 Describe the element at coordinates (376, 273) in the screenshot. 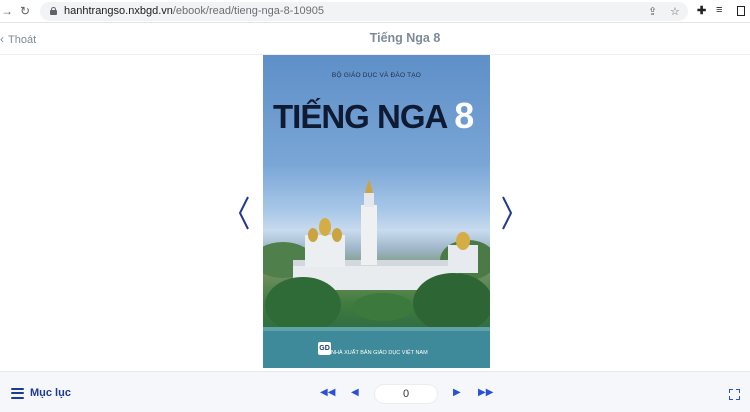

I see `monastery-illustration` at that location.